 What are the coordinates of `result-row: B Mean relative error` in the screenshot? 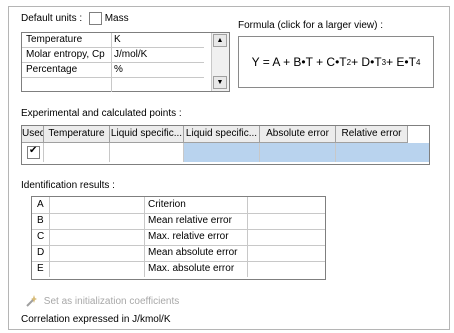 It's located at (178, 221).